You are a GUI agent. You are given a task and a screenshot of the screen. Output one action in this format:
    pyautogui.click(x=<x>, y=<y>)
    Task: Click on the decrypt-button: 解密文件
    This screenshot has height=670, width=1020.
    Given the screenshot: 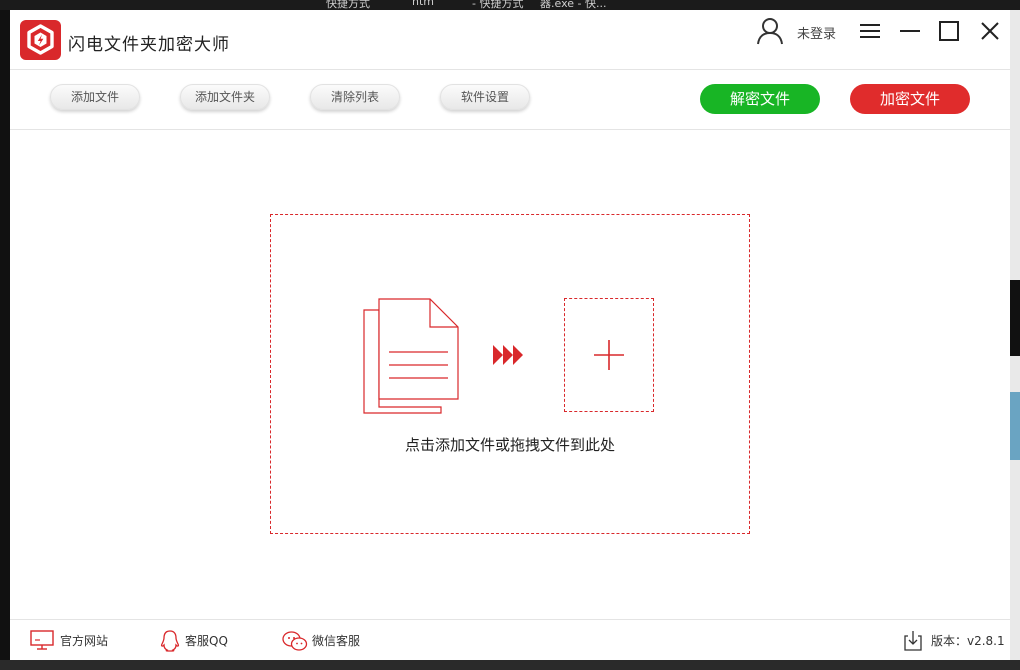 What is the action you would take?
    pyautogui.click(x=760, y=99)
    